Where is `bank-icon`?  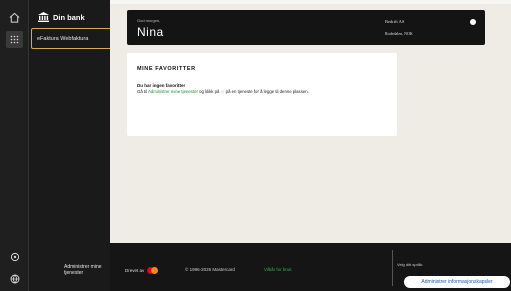 bank-icon is located at coordinates (43, 17).